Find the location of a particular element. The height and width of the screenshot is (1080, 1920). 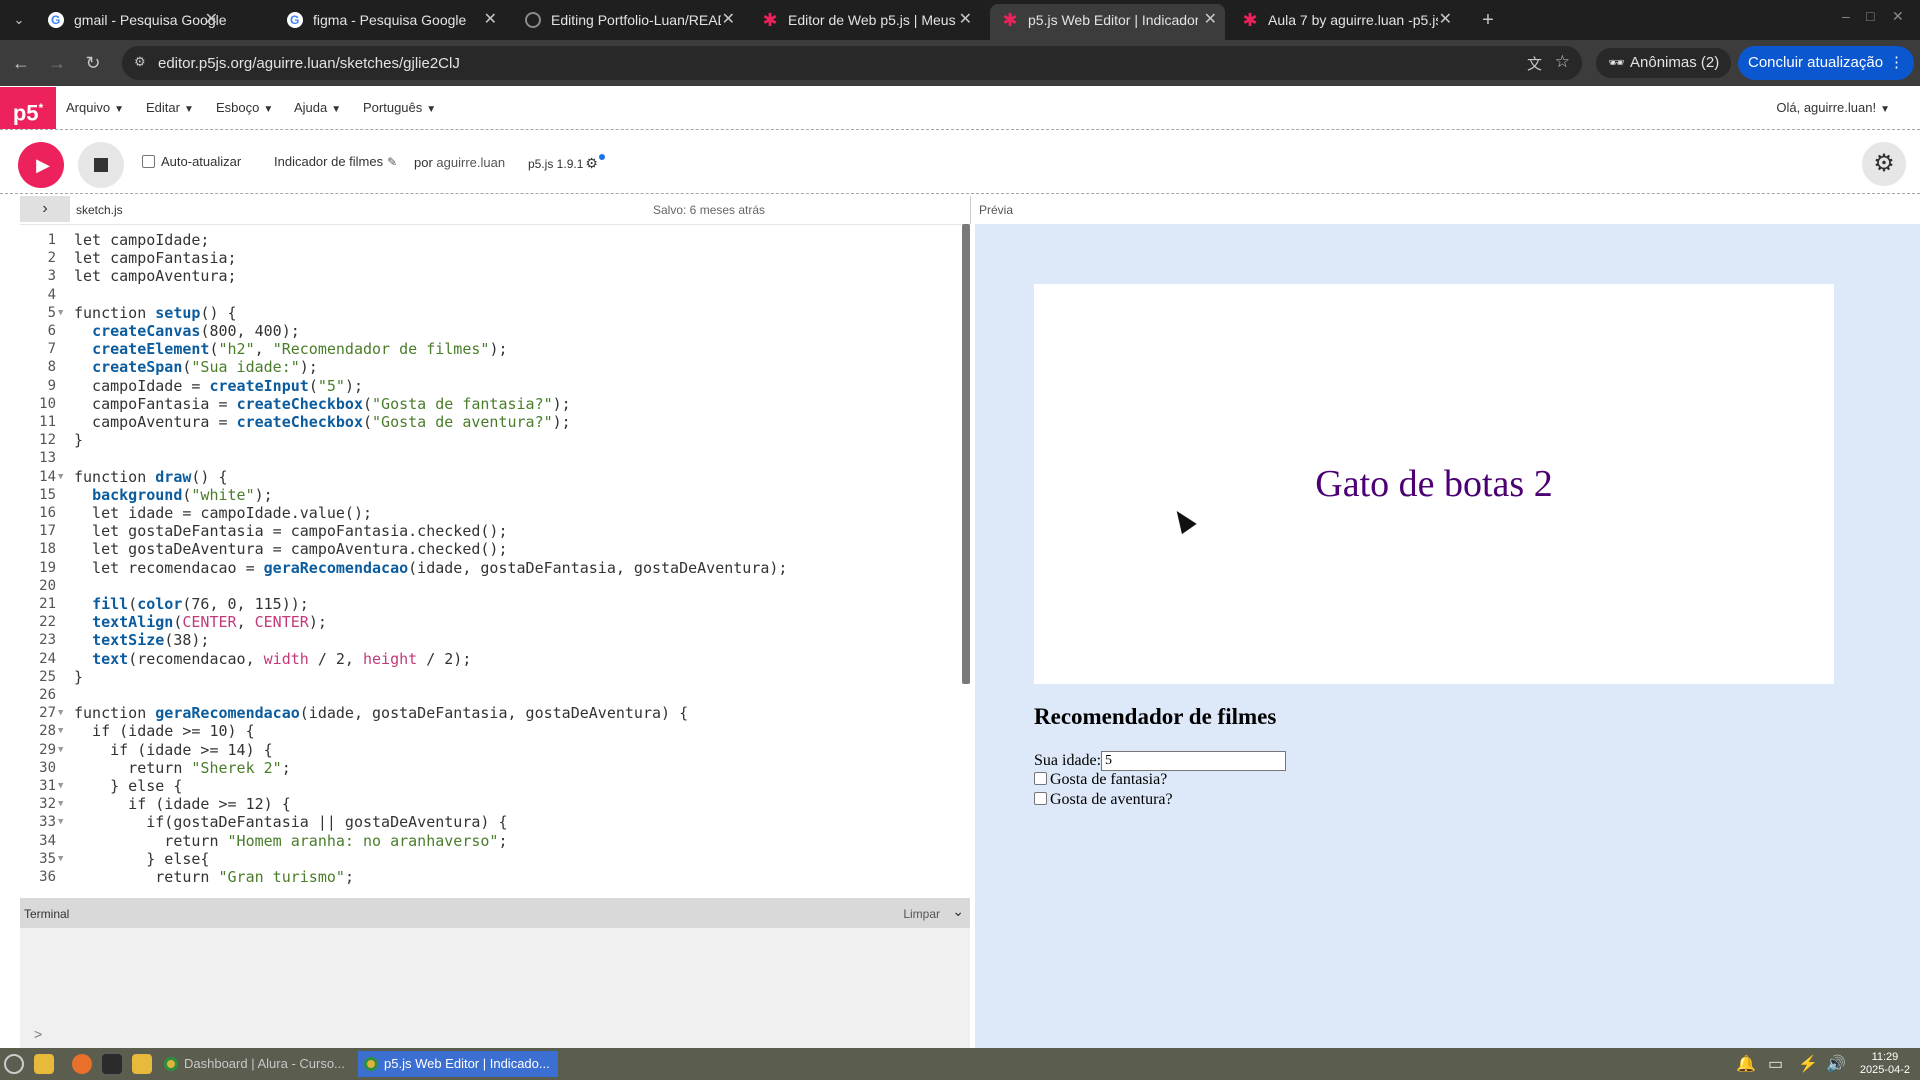

system-clock: 11:29 2025-04-2 is located at coordinates (1885, 1064).